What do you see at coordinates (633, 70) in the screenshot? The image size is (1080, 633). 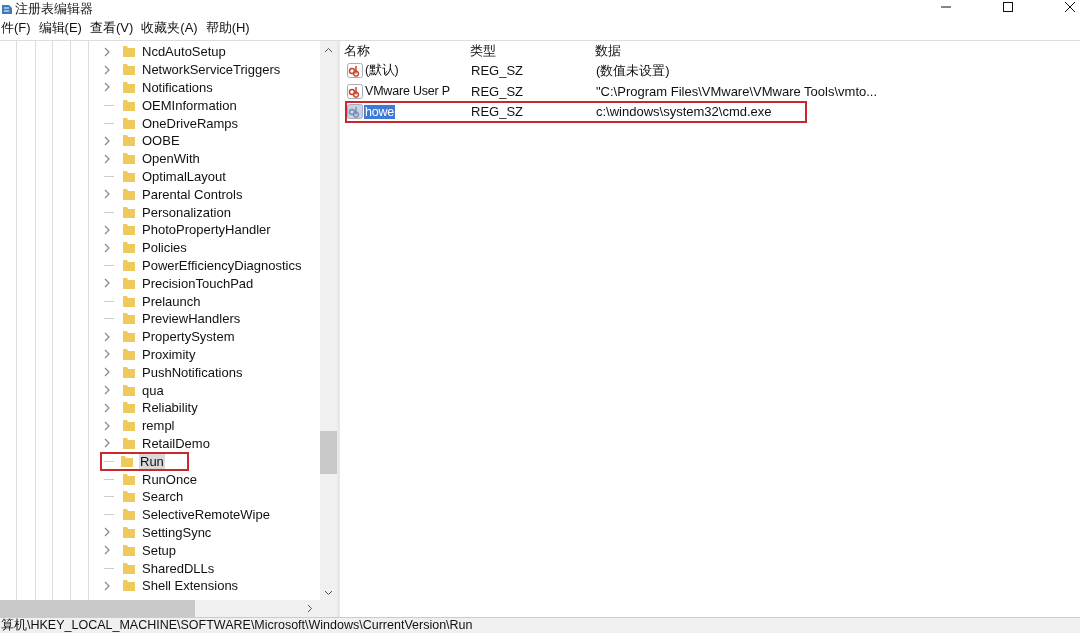 I see `table-cell: (数值未设置)` at bounding box center [633, 70].